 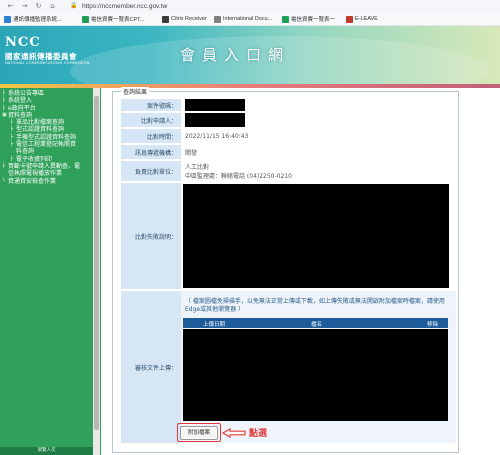 I want to click on back-icon: ←, so click(x=10, y=6).